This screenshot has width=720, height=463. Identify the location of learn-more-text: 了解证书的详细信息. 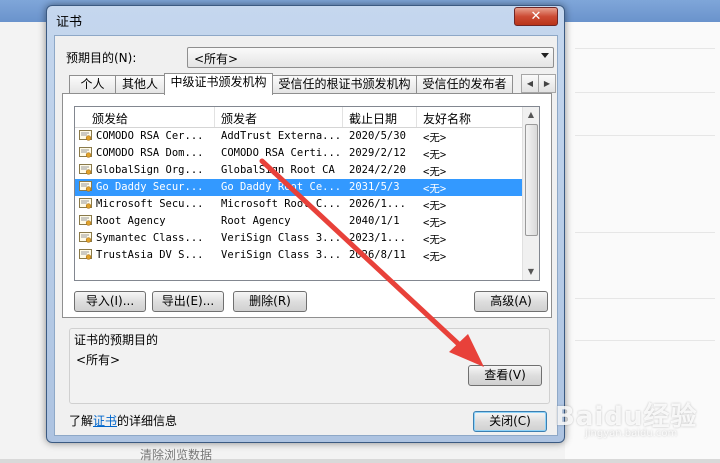
(123, 420).